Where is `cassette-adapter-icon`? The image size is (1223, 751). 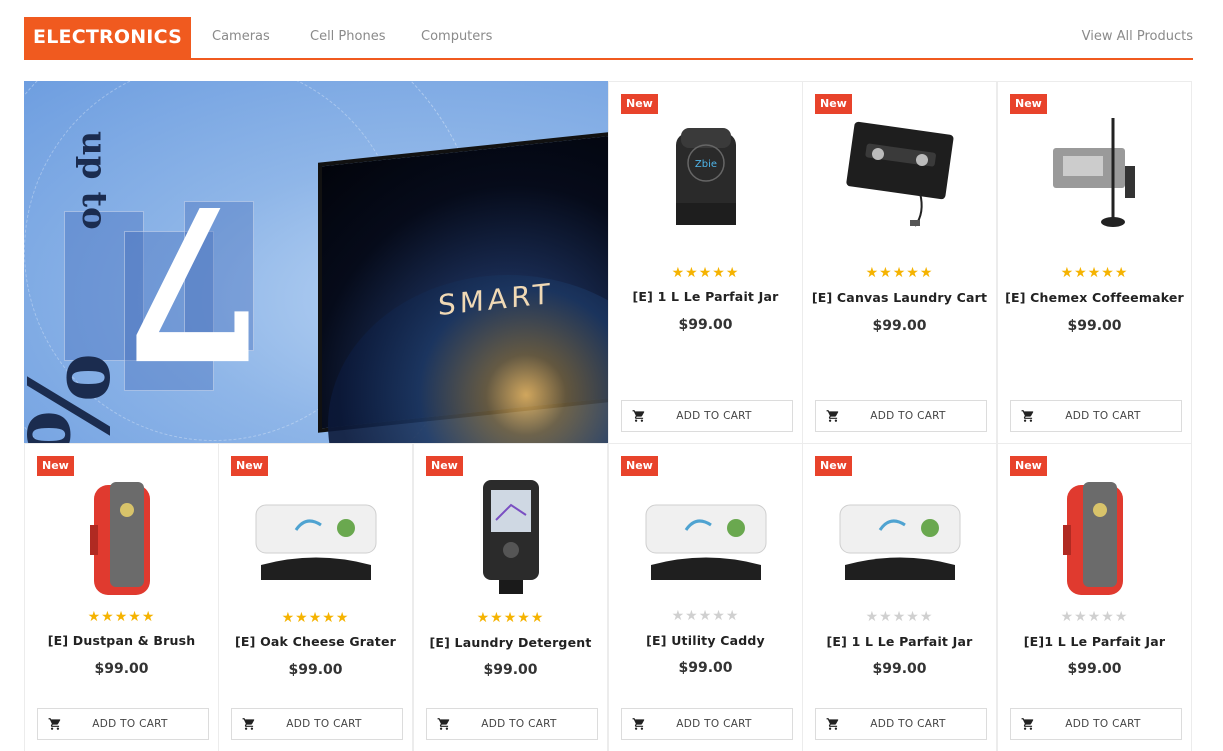
cassette-adapter-icon is located at coordinates (899, 174).